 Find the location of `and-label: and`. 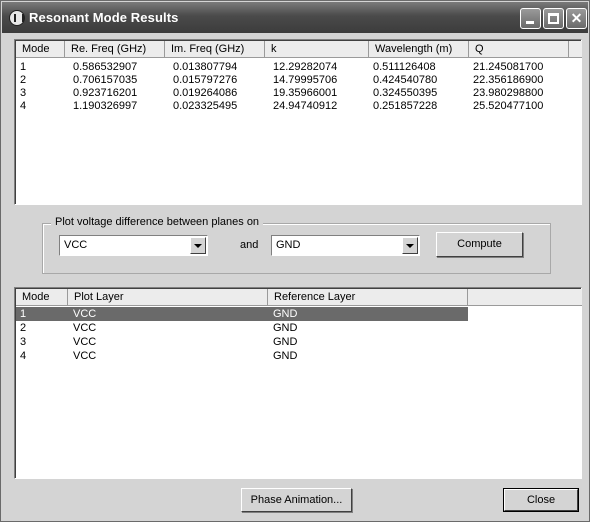

and-label: and is located at coordinates (249, 245).